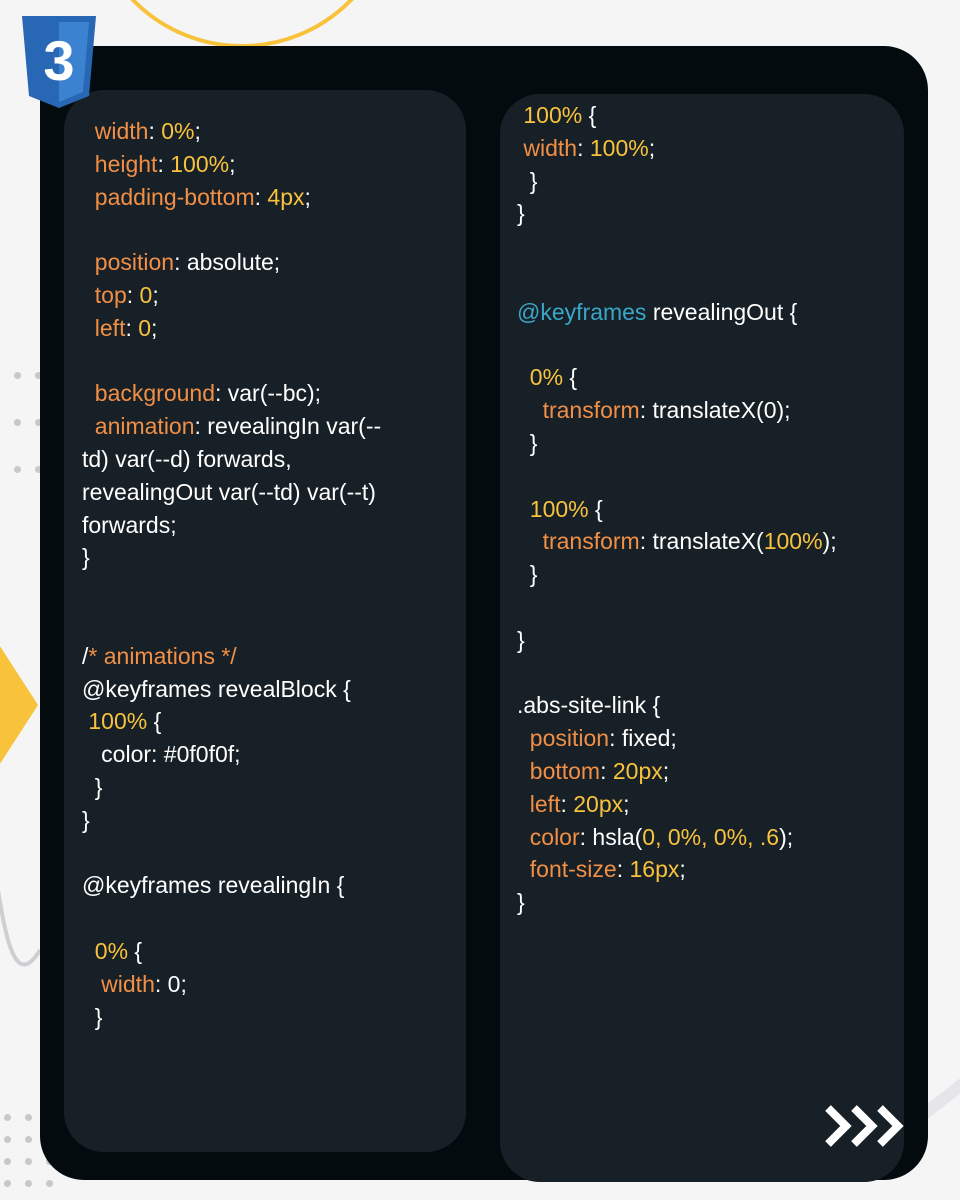  I want to click on code-token: @keyframes revealBlock {, so click(216, 688).